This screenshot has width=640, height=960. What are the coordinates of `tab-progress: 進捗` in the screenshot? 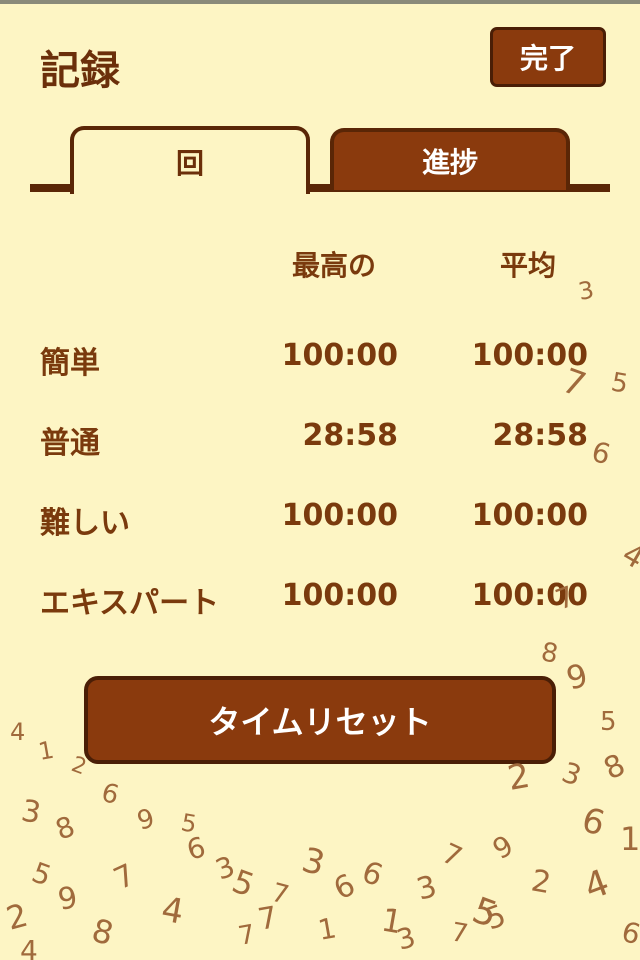 It's located at (450, 159).